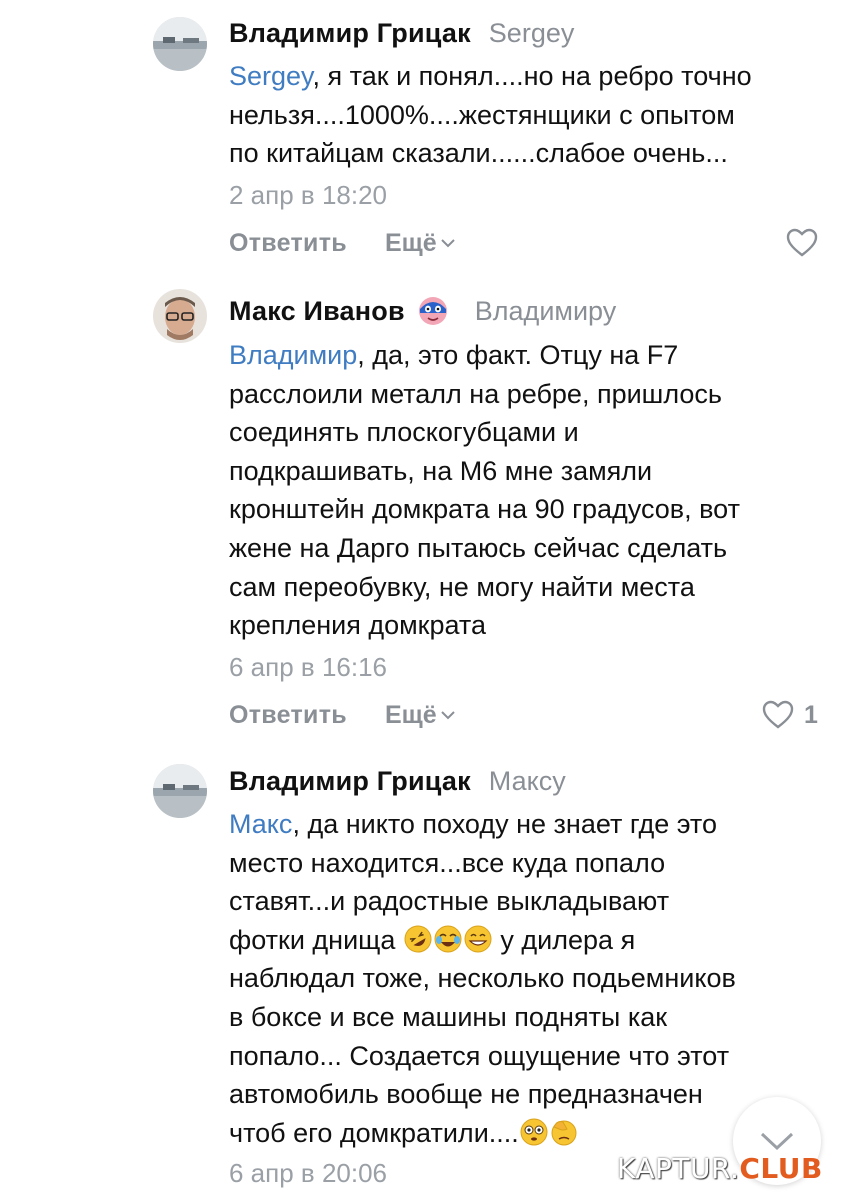 The width and height of the screenshot is (844, 1200). I want to click on like-button, so click(802, 243).